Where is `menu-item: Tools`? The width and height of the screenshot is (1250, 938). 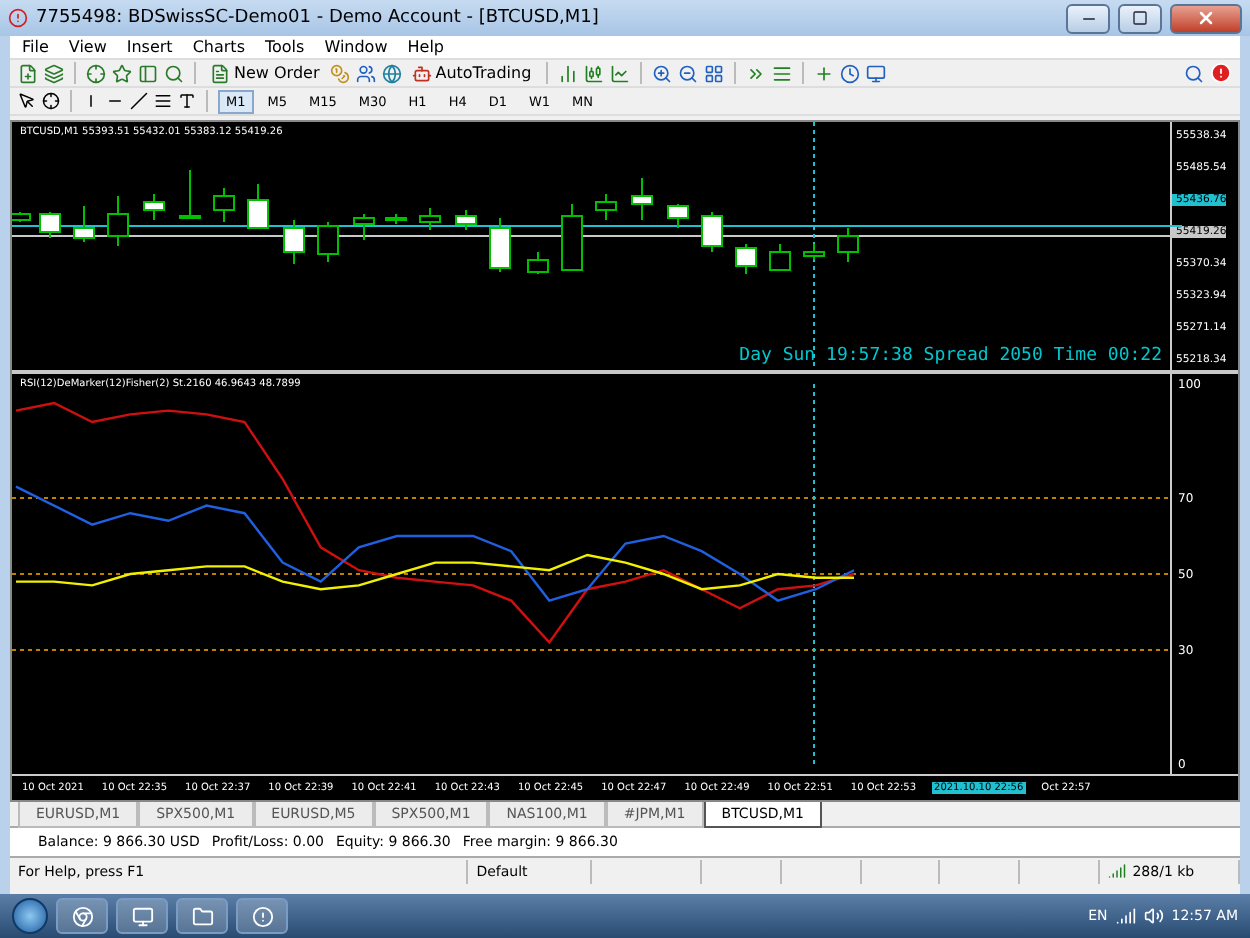 menu-item: Tools is located at coordinates (284, 47).